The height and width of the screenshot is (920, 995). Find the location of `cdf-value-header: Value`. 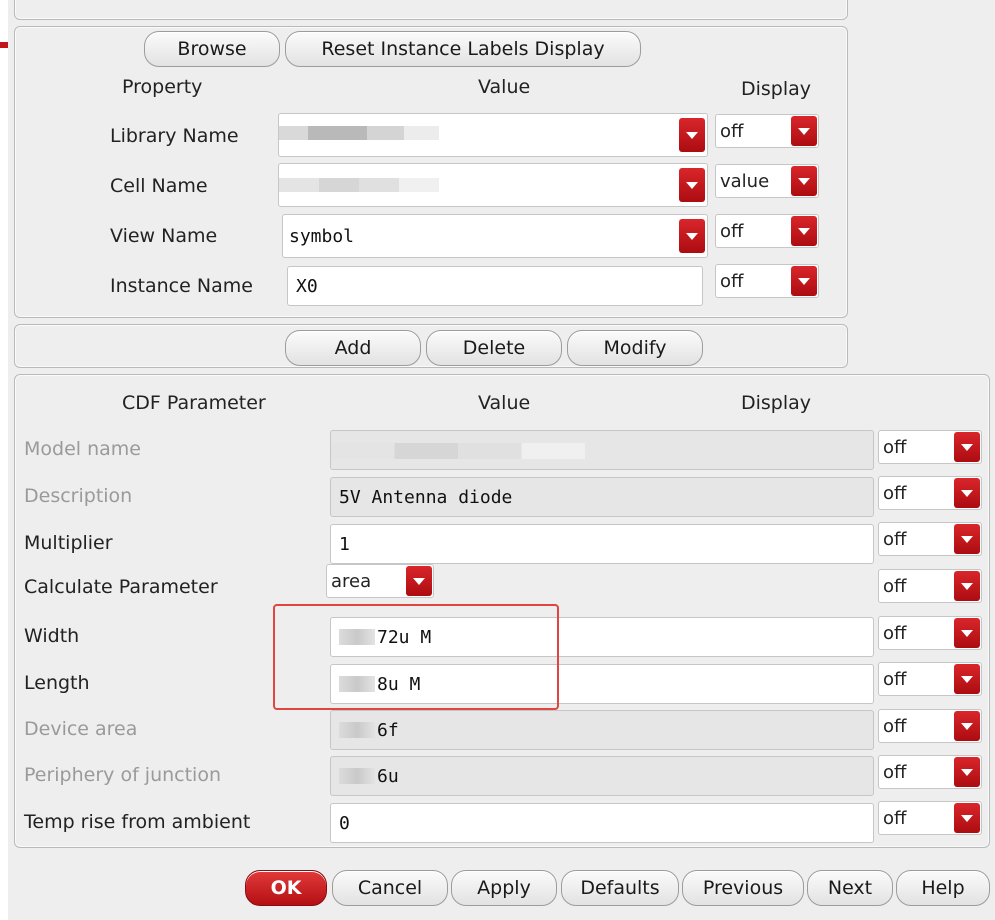

cdf-value-header: Value is located at coordinates (504, 403).